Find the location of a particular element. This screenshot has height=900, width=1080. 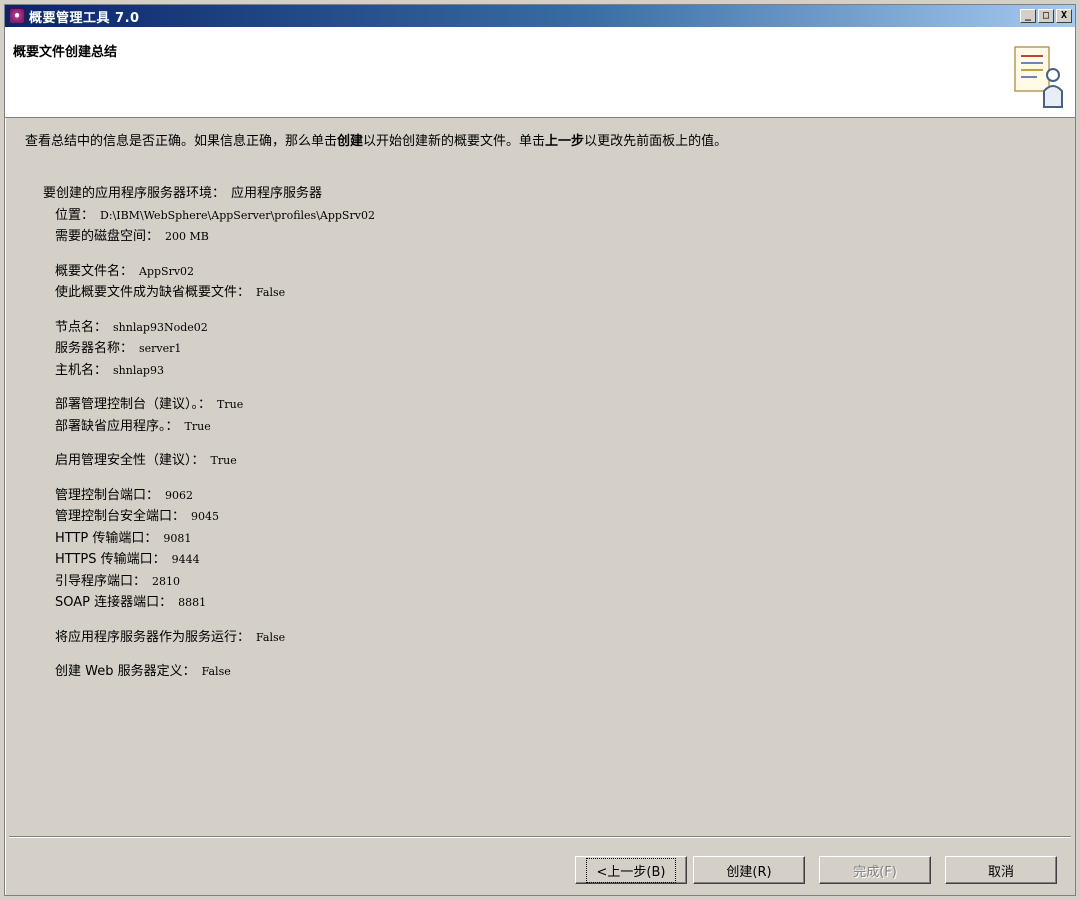

summary-console-secure-port: 管理控制台安全端口： 9045 is located at coordinates (209, 517).